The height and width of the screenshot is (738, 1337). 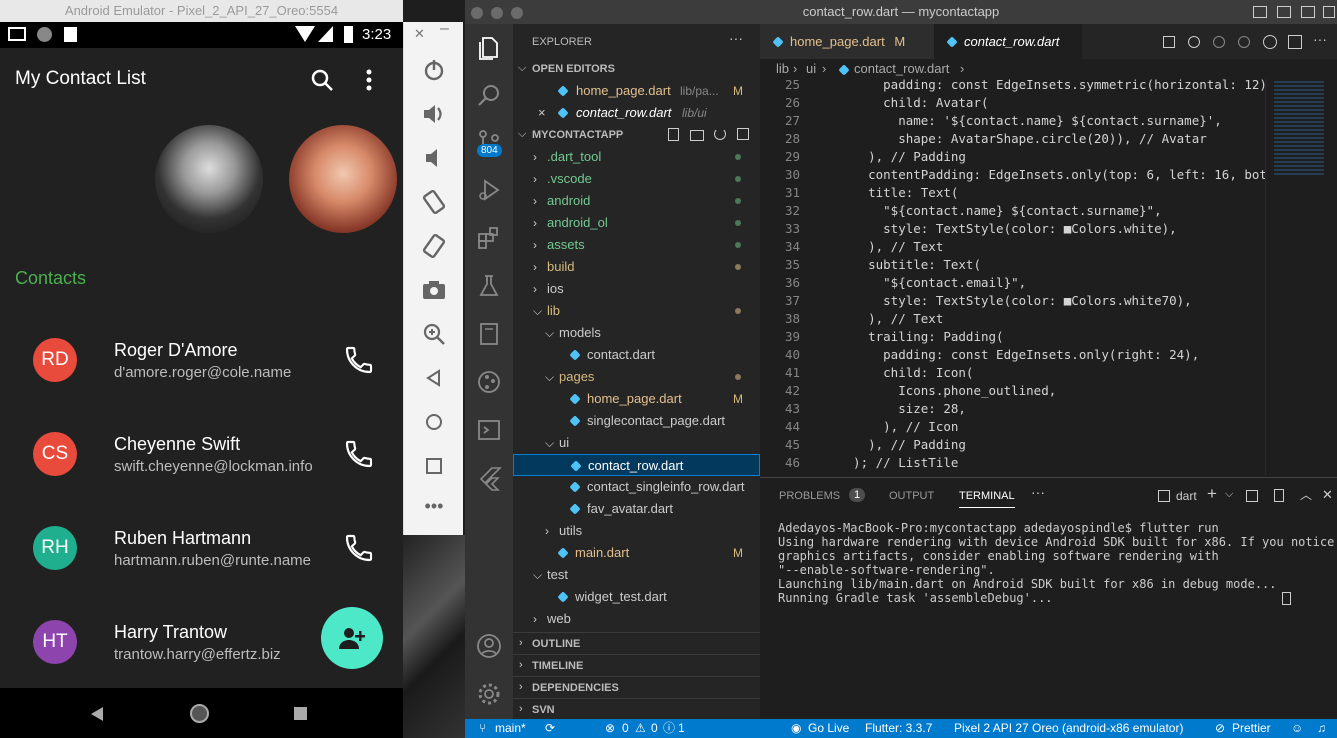 I want to click on minimize-icon: –, so click(x=444, y=29).